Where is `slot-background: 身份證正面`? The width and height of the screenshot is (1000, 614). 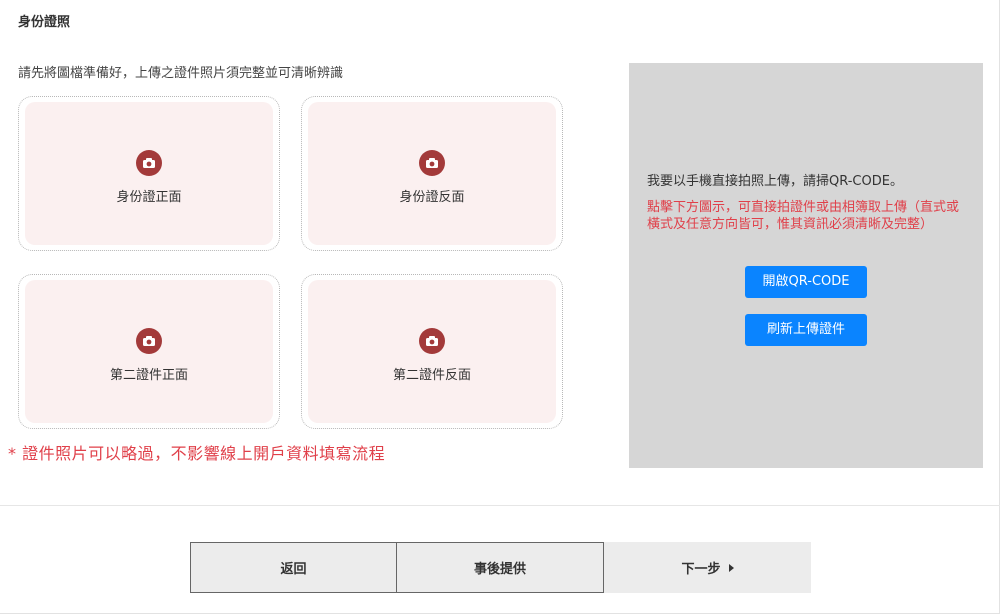
slot-background: 身份證正面 is located at coordinates (149, 173).